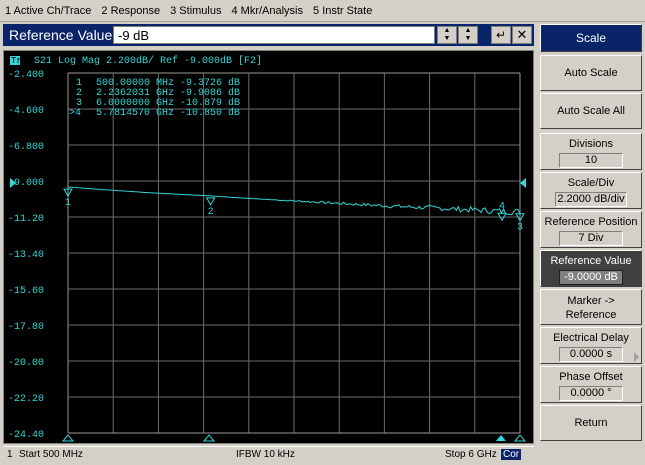  What do you see at coordinates (168, 113) in the screenshot?
I see `marker-table-value-4: 5.7814570 GHz -10.850 dB` at bounding box center [168, 113].